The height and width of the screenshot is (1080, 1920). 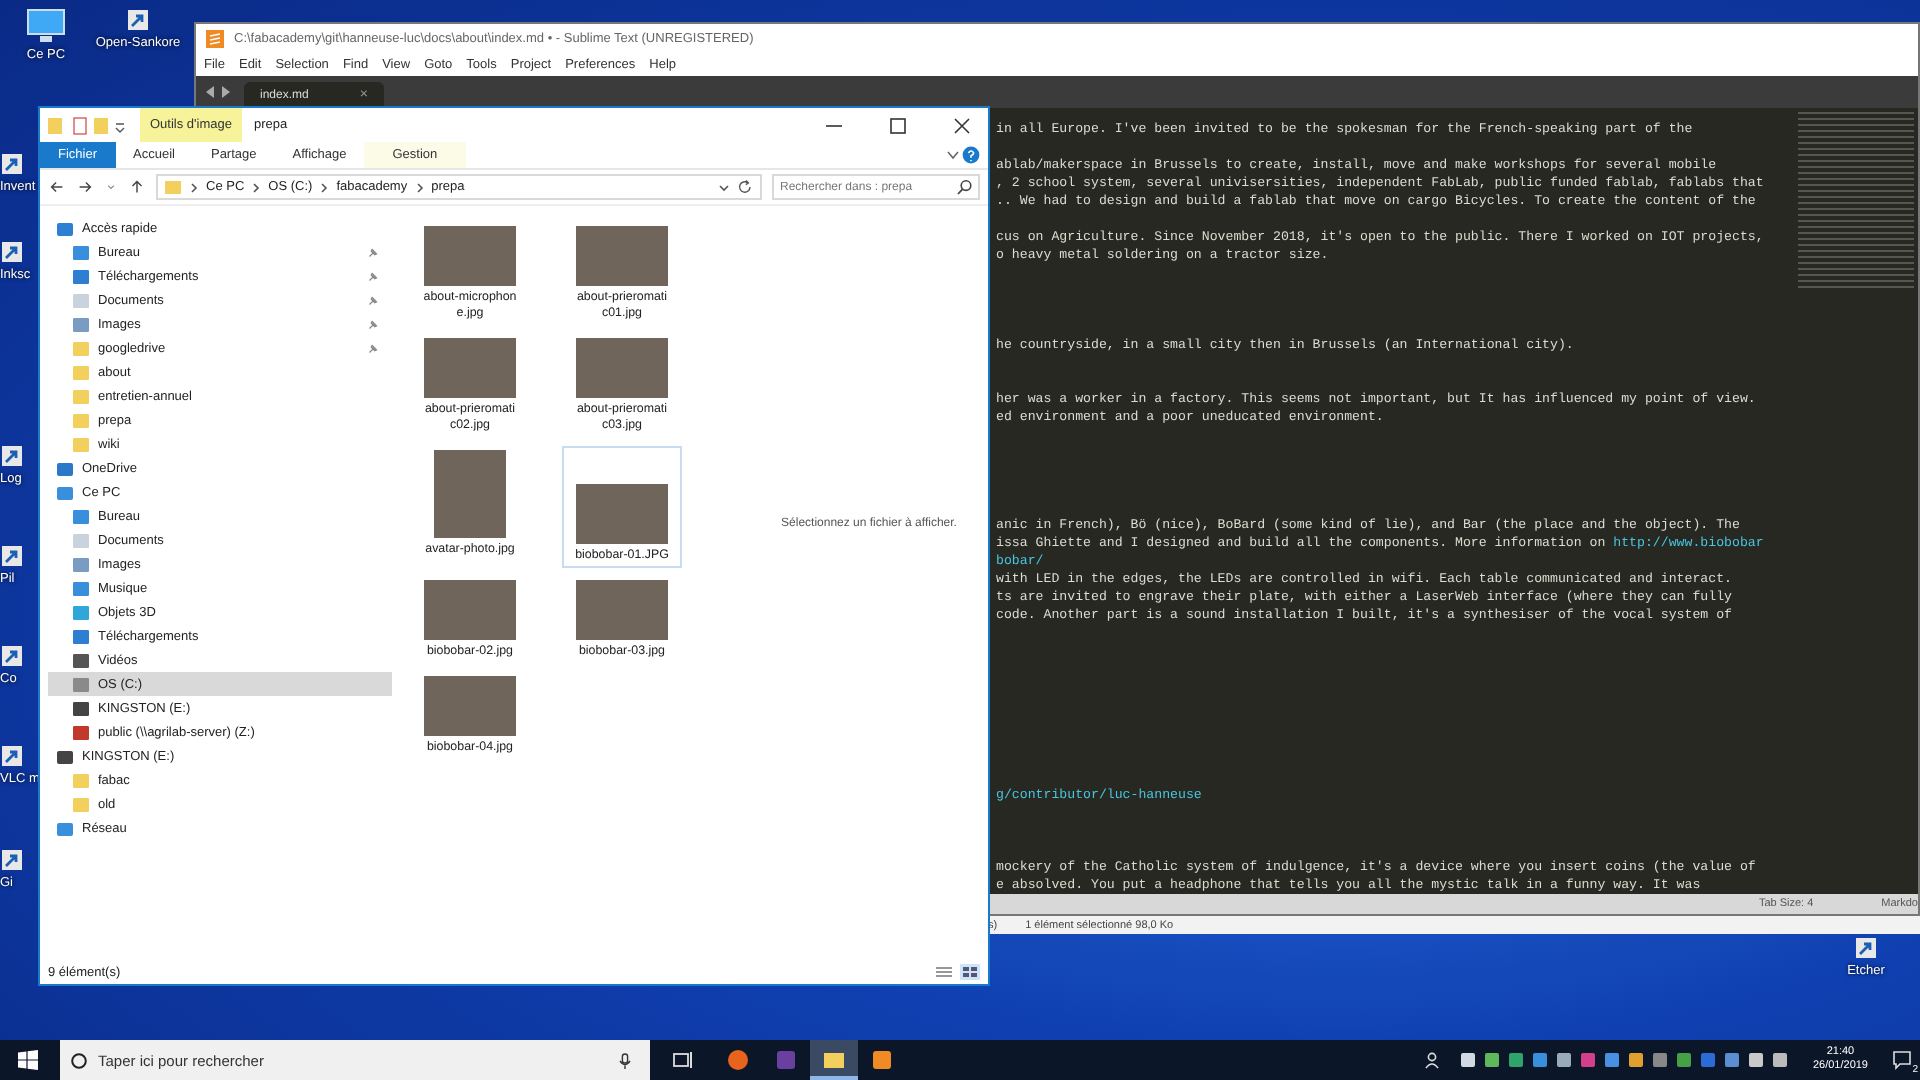 What do you see at coordinates (1902, 1060) in the screenshot?
I see `speech-bubble-icon` at bounding box center [1902, 1060].